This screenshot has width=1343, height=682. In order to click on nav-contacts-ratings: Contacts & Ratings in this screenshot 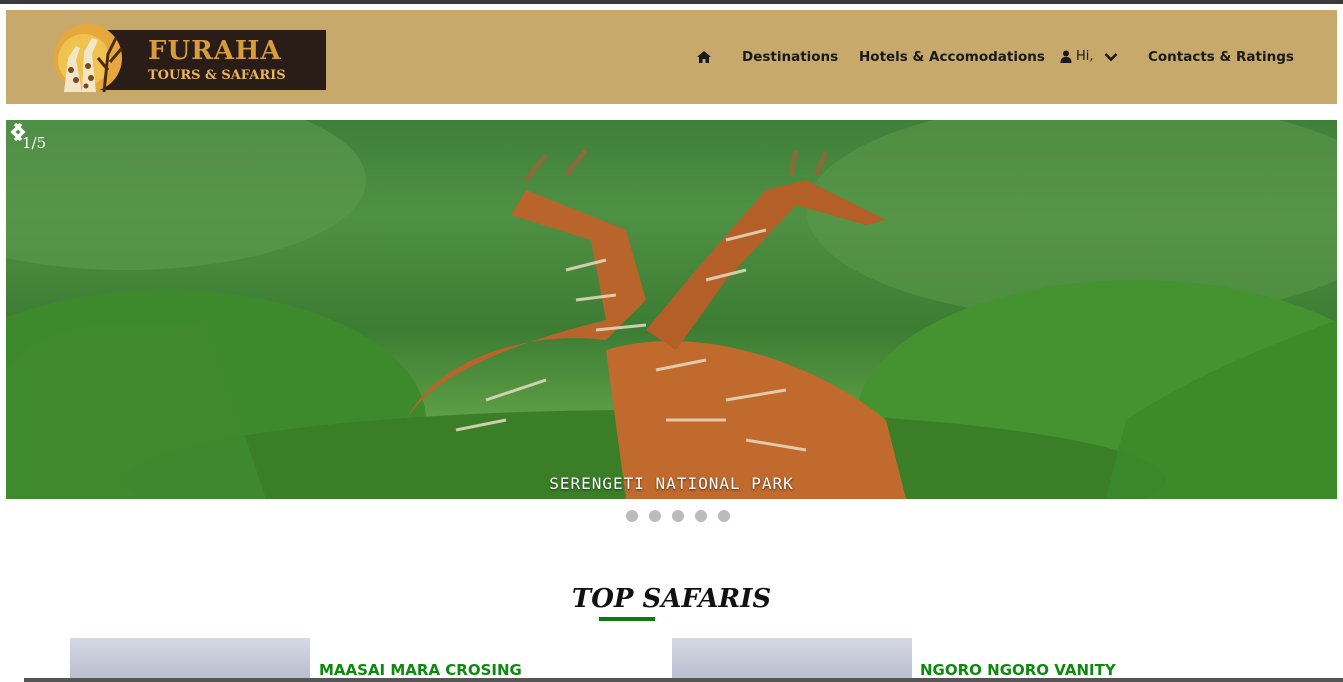, I will do `click(1221, 57)`.